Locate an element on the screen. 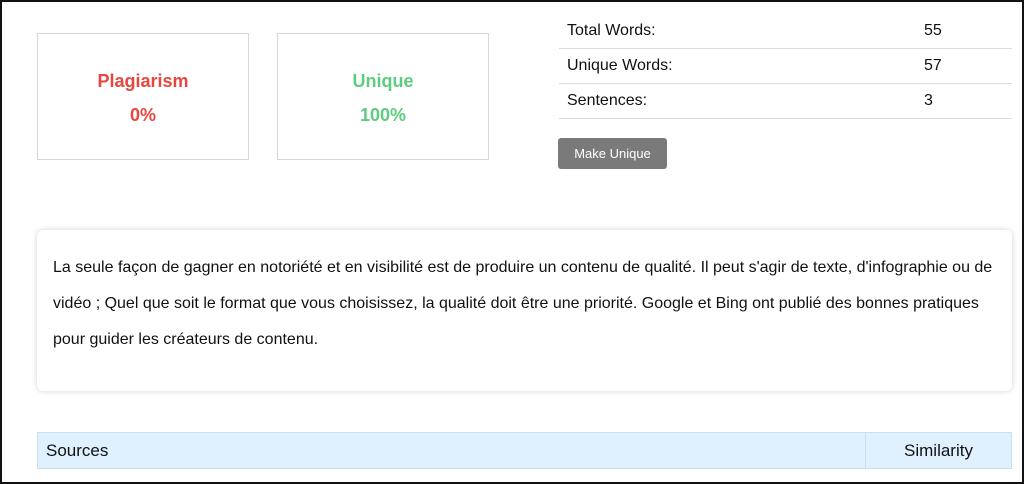 The width and height of the screenshot is (1024, 484). unique-score-card: Unique 100% is located at coordinates (383, 96).